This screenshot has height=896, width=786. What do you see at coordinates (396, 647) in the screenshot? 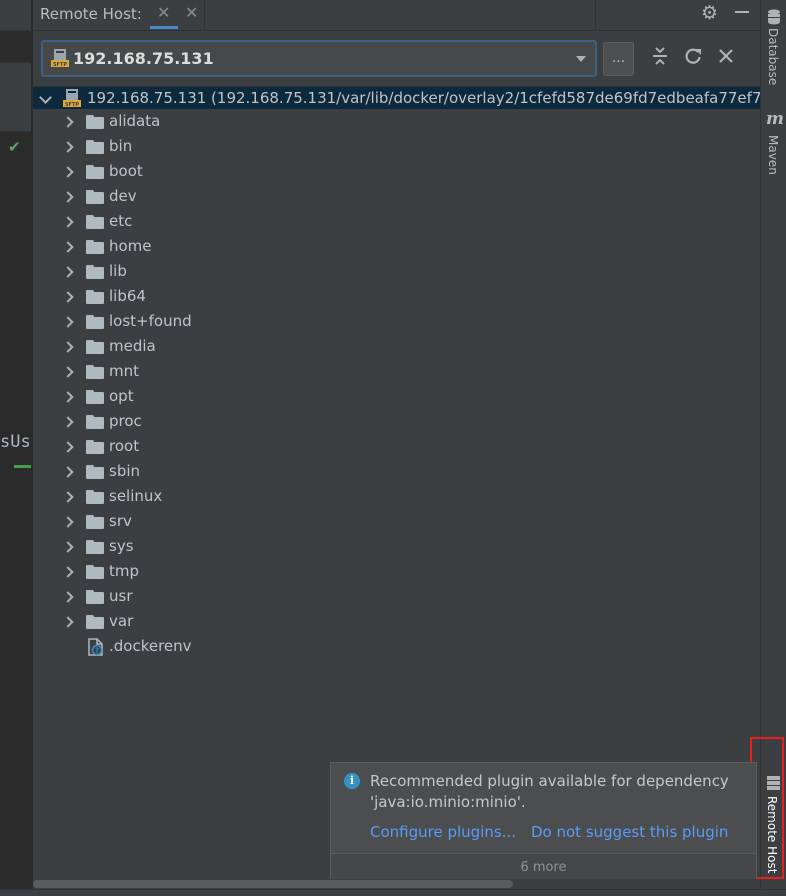
I see `tree-file-row: ? .dockerenv` at bounding box center [396, 647].